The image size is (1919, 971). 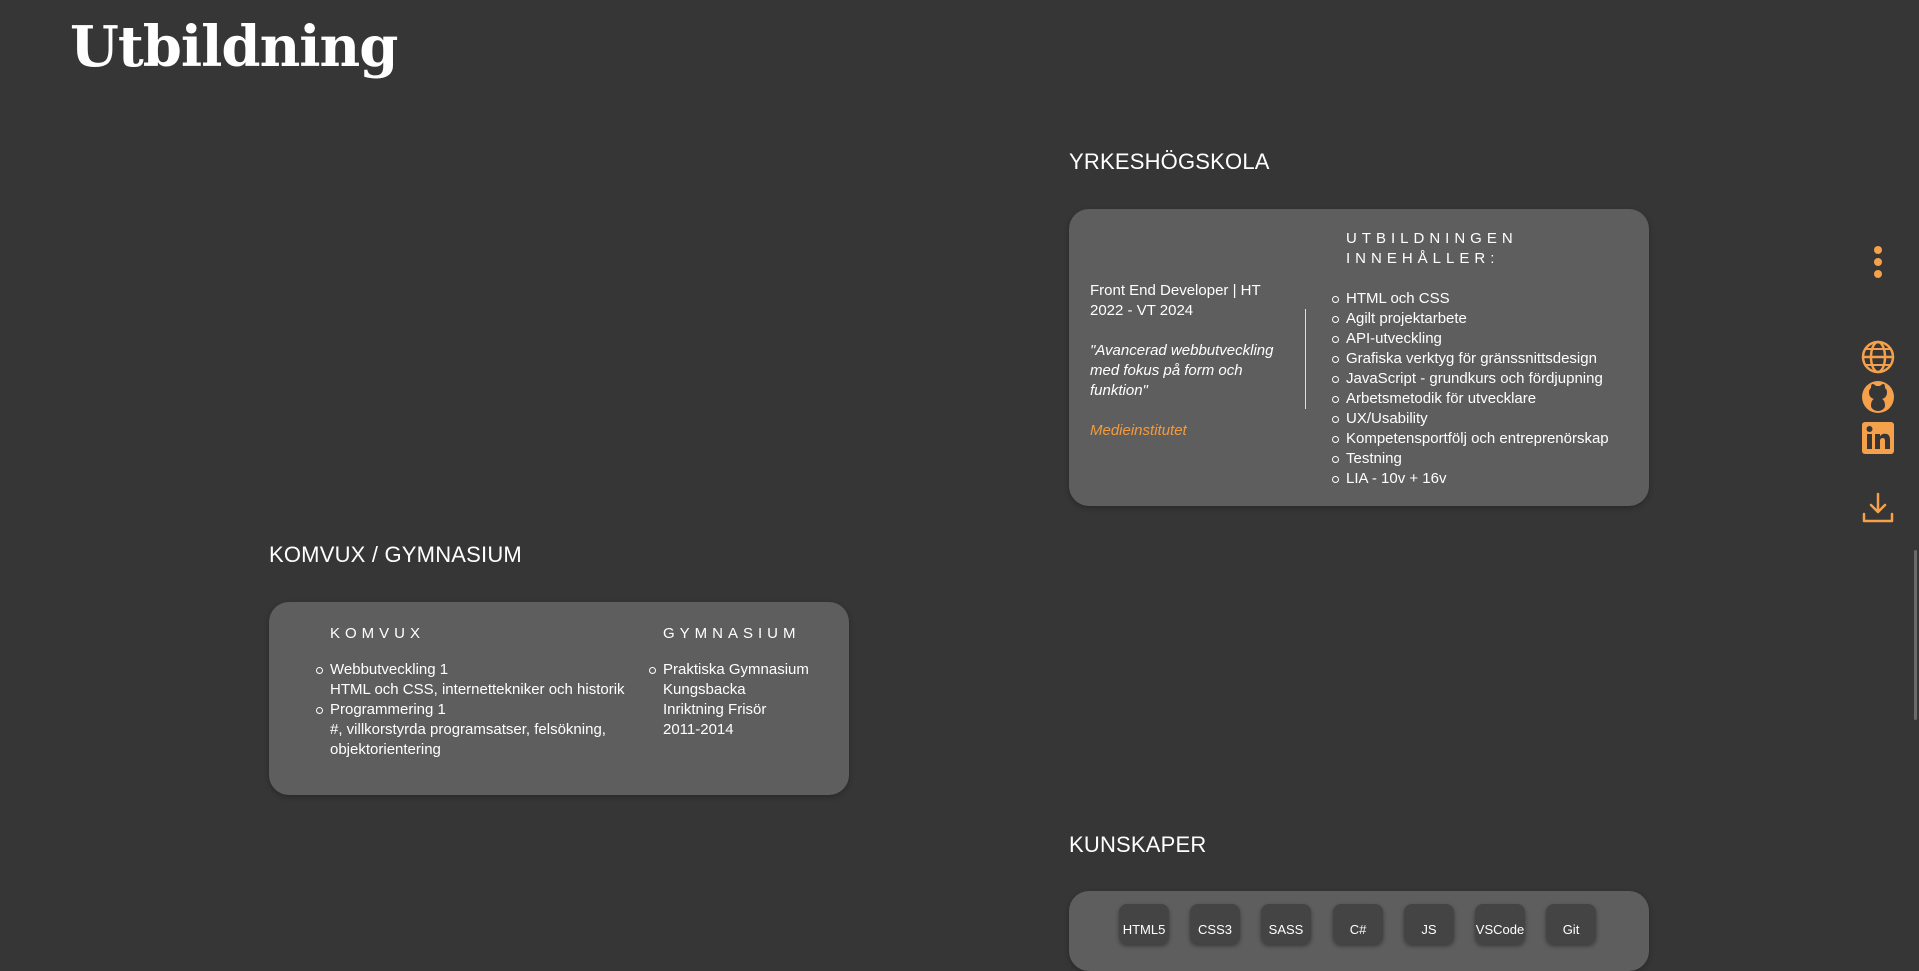 What do you see at coordinates (1215, 924) in the screenshot?
I see `skill-css3: CSS3` at bounding box center [1215, 924].